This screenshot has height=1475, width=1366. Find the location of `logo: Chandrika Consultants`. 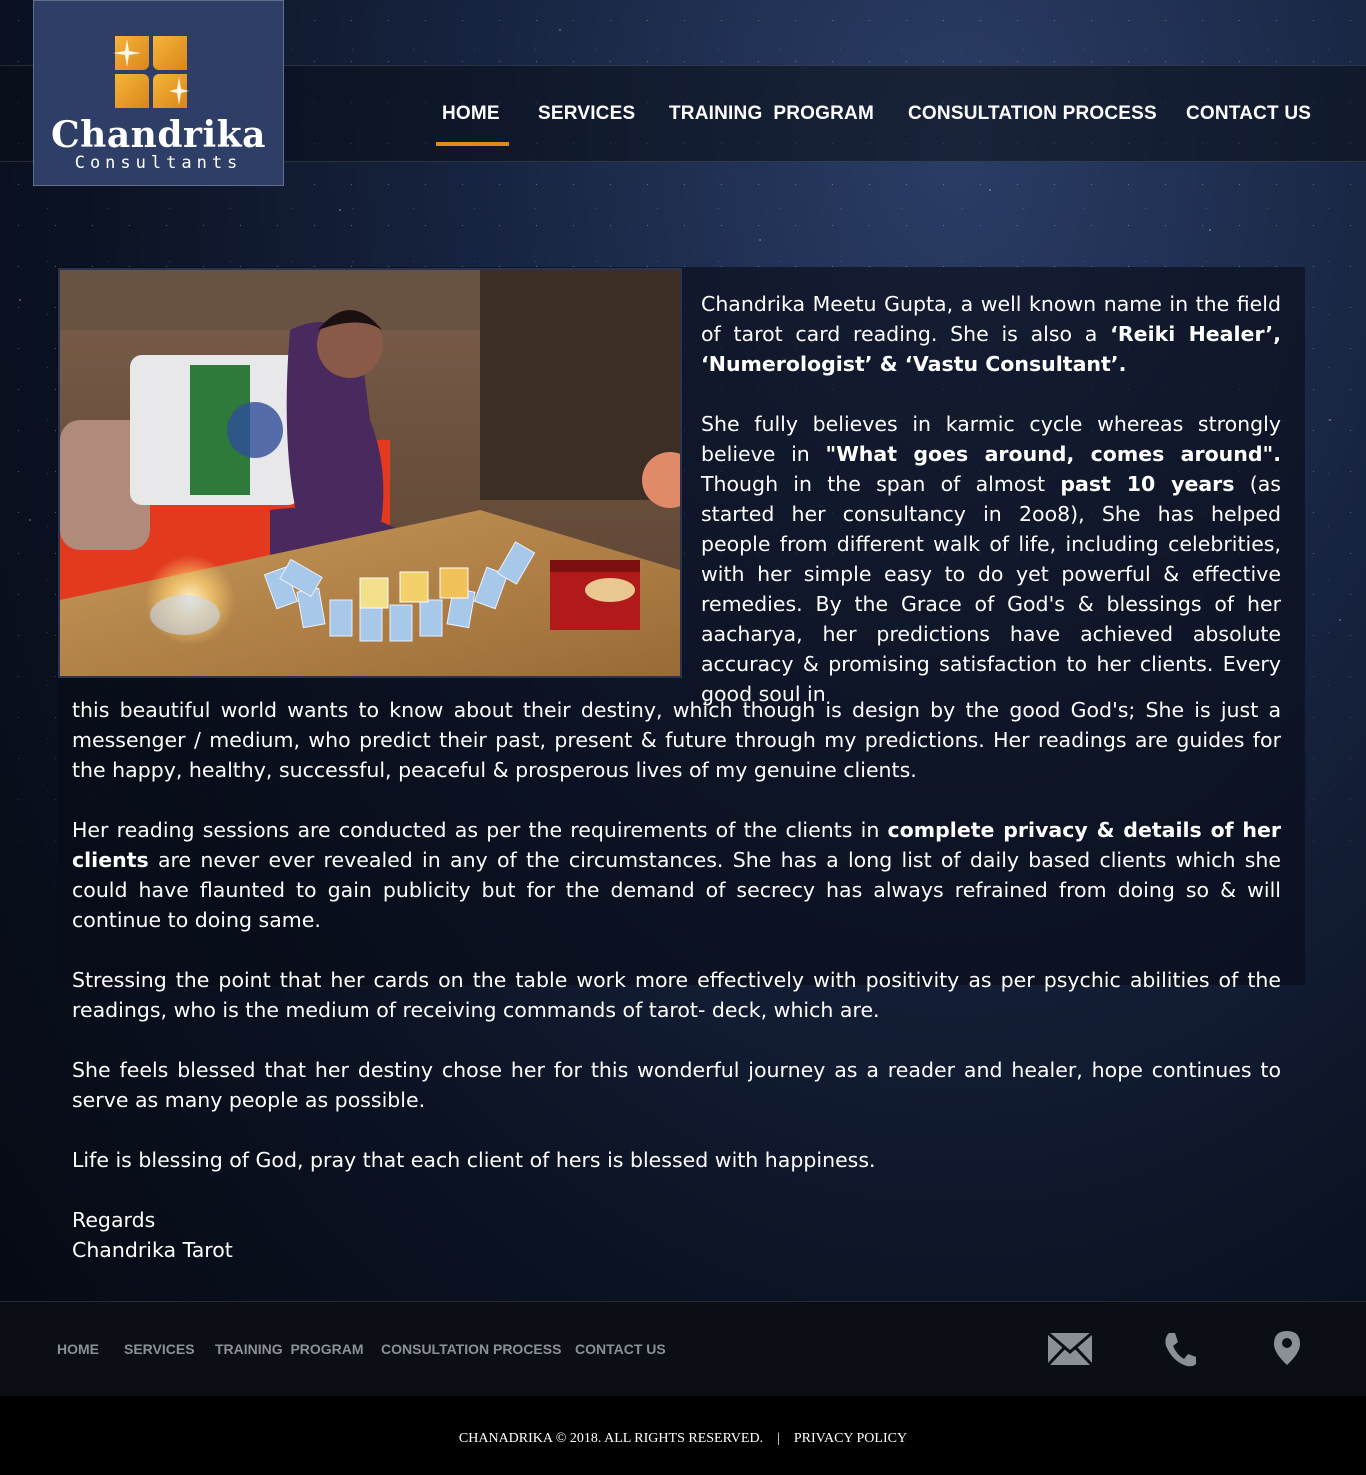

logo: Chandrika Consultants is located at coordinates (158, 93).